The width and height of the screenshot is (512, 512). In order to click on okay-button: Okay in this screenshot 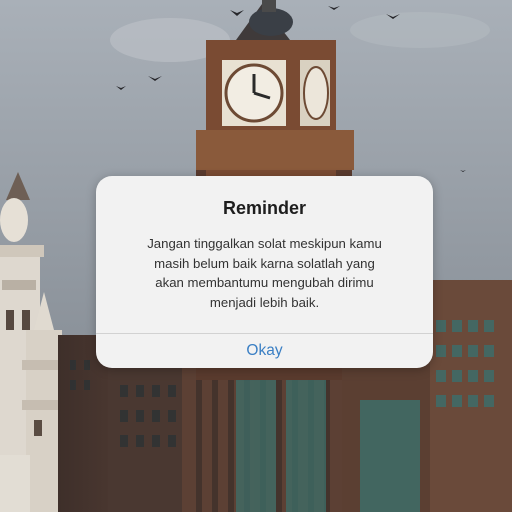, I will do `click(264, 351)`.